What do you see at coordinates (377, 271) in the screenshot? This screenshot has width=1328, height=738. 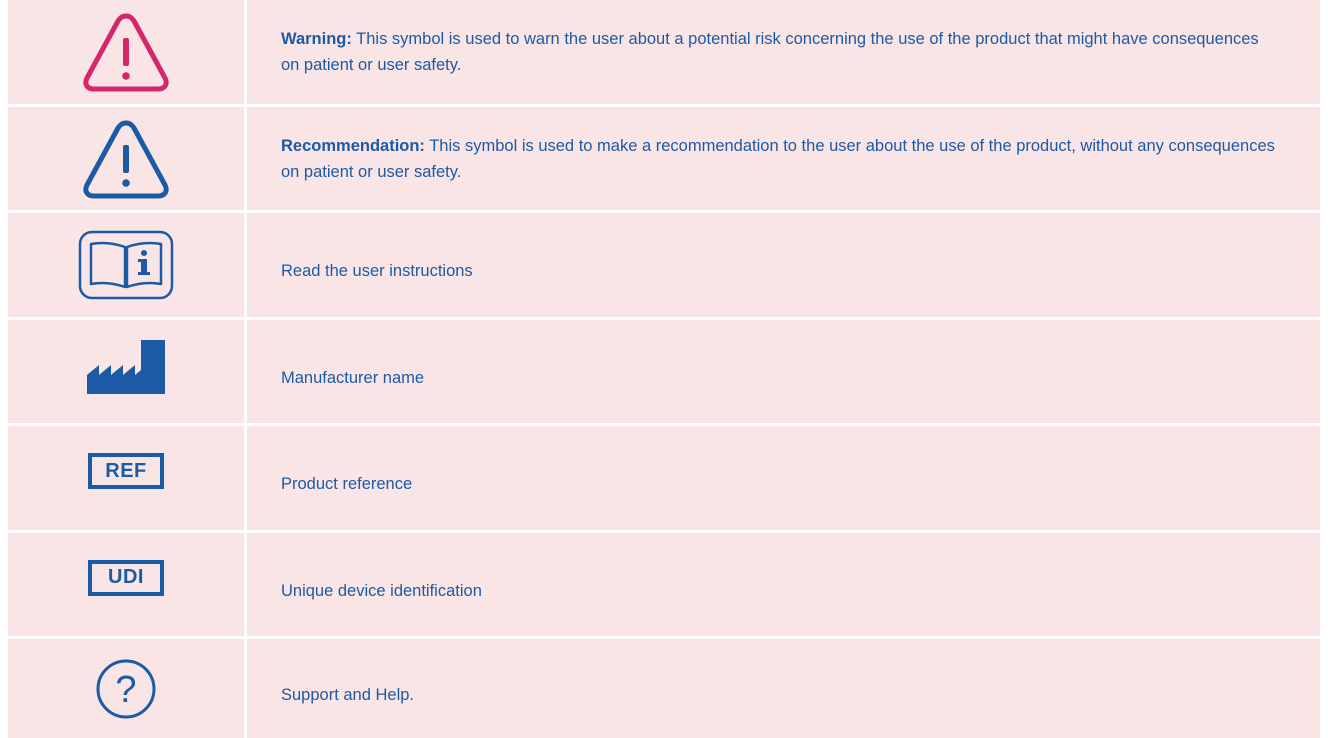 I see `instructions-text: Read the user instructions` at bounding box center [377, 271].